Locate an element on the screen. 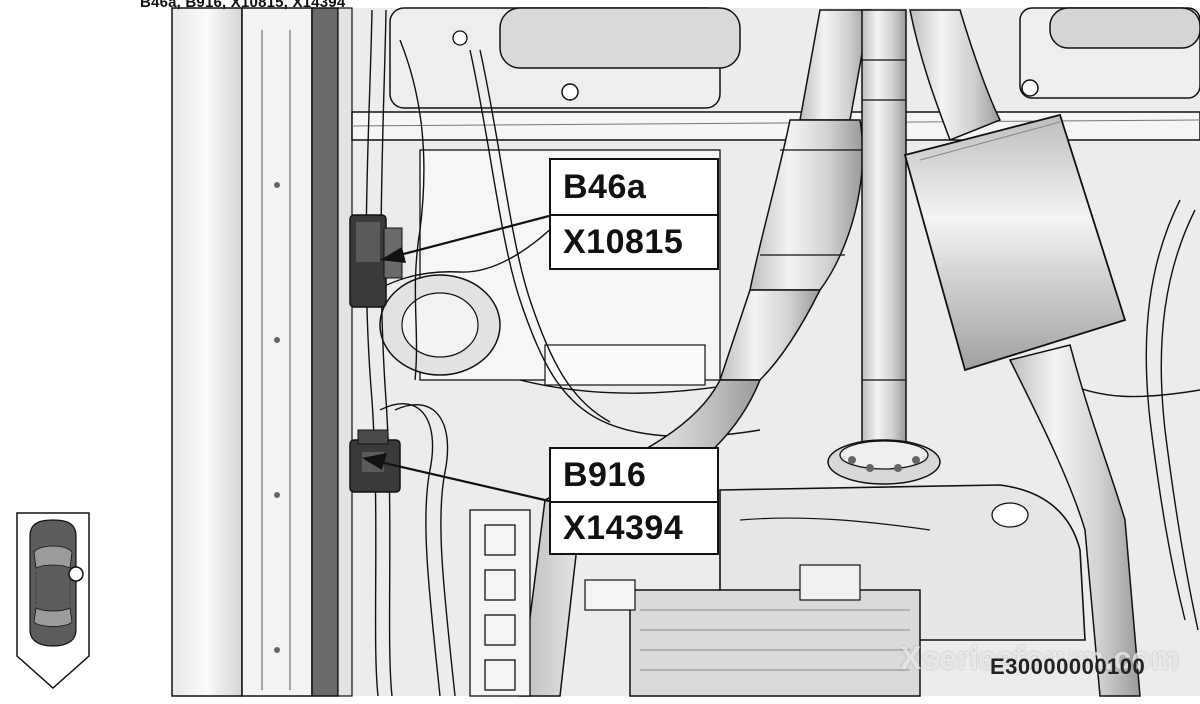  callout-b46a: B46a X10815 is located at coordinates (634, 214).